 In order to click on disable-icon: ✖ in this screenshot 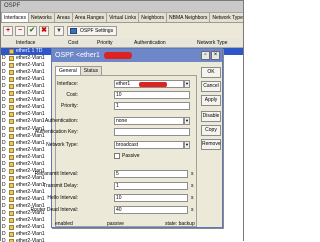, I will do `click(44, 31)`.